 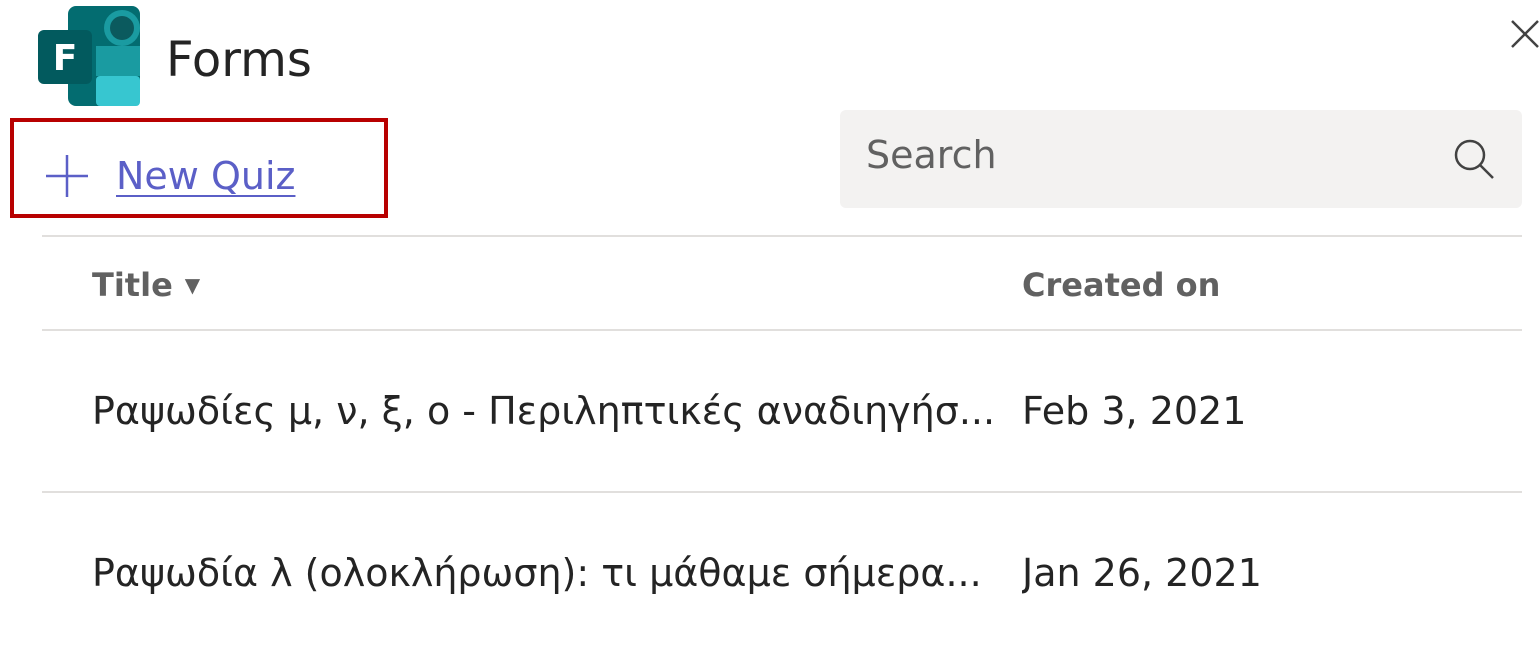 I want to click on forms-logo-icon: F, so click(x=89, y=56).